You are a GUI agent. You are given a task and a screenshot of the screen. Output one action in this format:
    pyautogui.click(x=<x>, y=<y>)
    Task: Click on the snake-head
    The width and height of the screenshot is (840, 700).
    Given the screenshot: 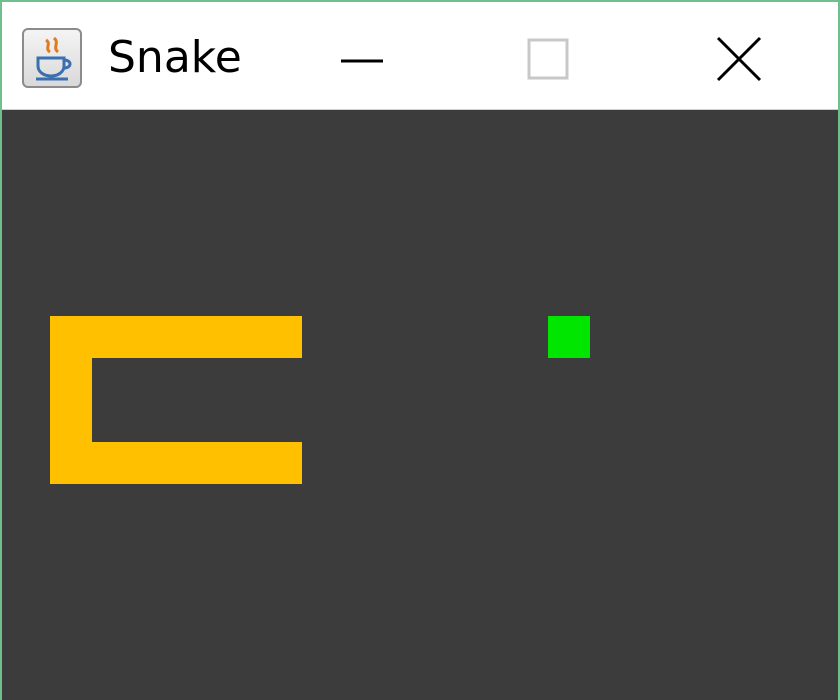 What is the action you would take?
    pyautogui.click(x=281, y=337)
    